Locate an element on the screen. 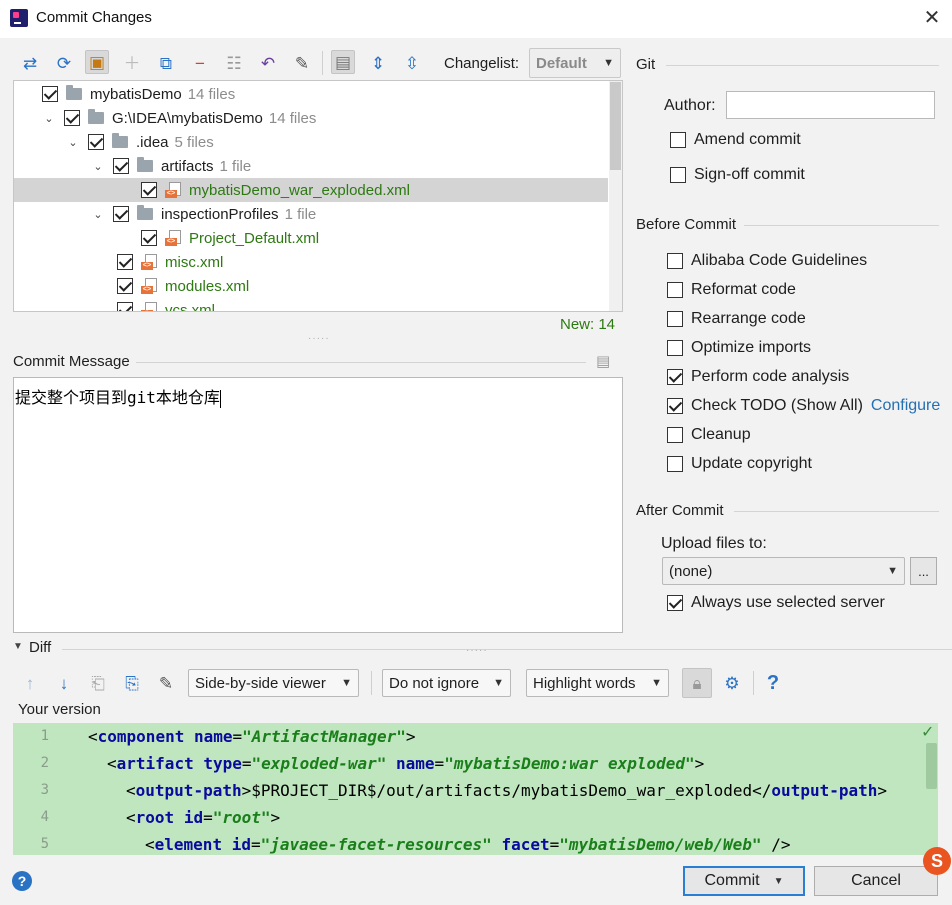  amend-commit-option: Amend commit is located at coordinates (735, 140).